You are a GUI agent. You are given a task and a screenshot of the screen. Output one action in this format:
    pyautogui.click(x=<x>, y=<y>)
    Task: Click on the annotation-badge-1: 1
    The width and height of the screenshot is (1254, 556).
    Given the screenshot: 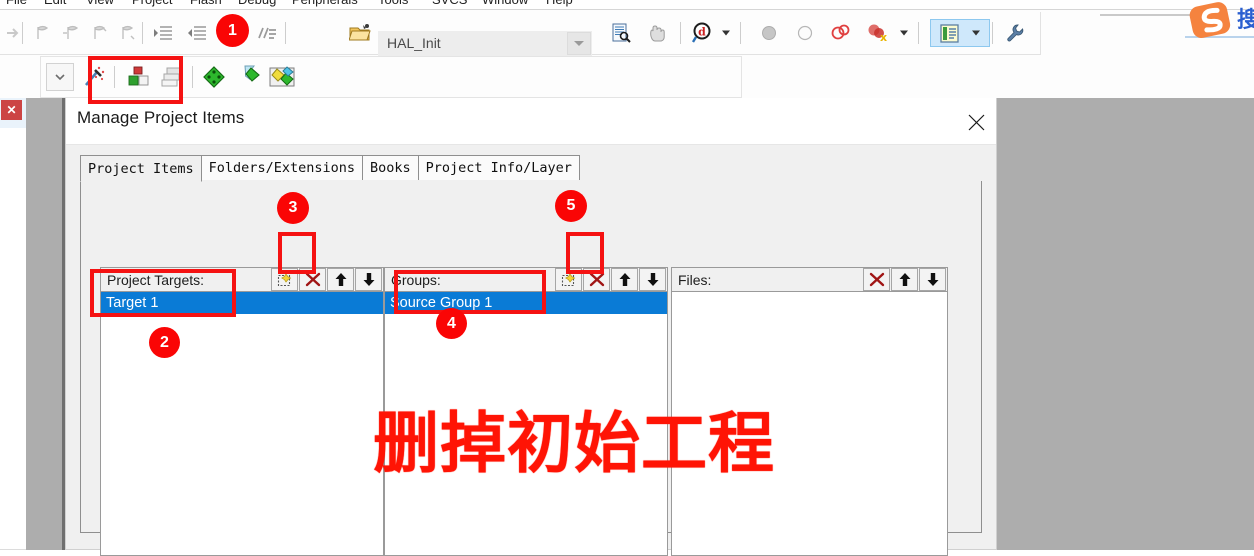 What is the action you would take?
    pyautogui.click(x=232, y=30)
    